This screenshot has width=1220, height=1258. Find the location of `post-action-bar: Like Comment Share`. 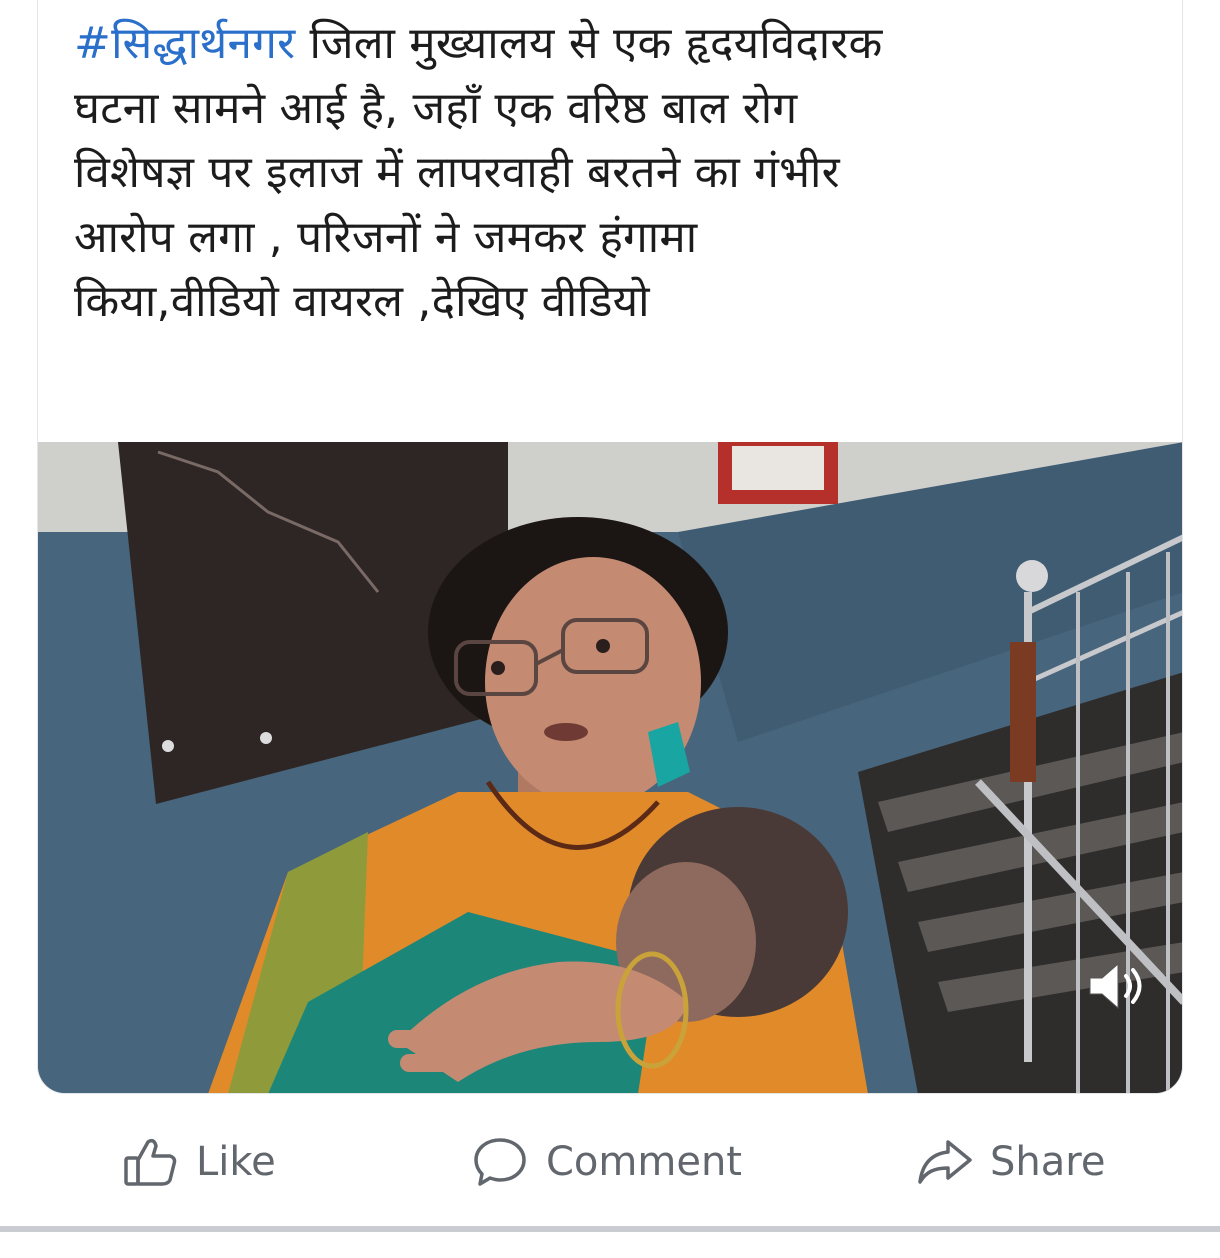

post-action-bar: Like Comment Share is located at coordinates (610, 1165).